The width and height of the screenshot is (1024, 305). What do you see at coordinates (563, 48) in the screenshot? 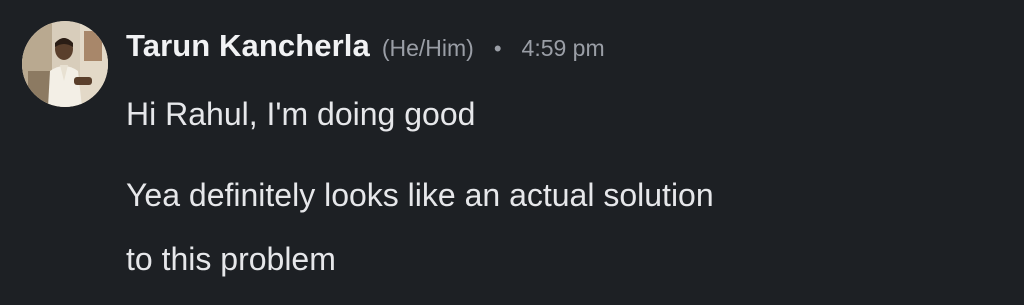
I see `message-timestamp: 4:59 pm` at bounding box center [563, 48].